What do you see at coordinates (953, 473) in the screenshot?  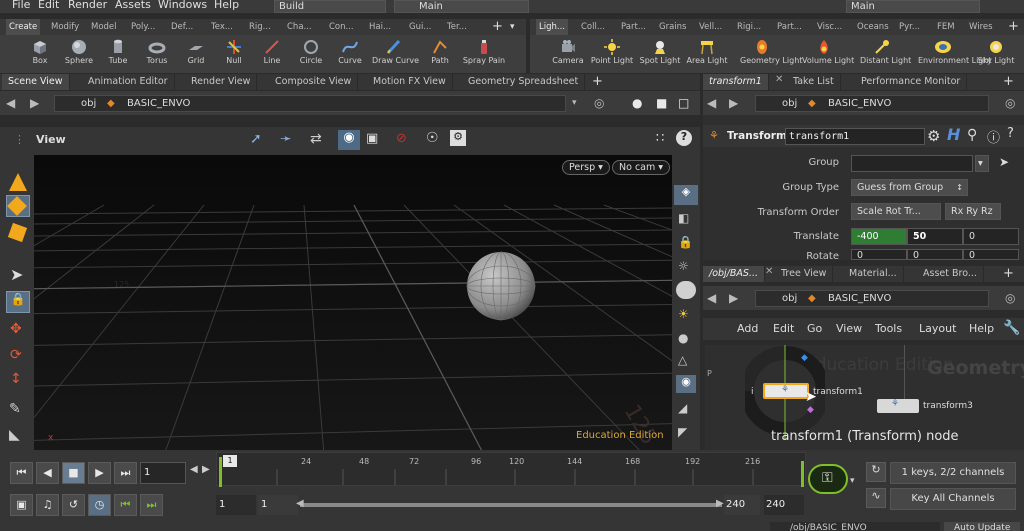 I see `keys-info-field: 1 keys, 2/2 channels` at bounding box center [953, 473].